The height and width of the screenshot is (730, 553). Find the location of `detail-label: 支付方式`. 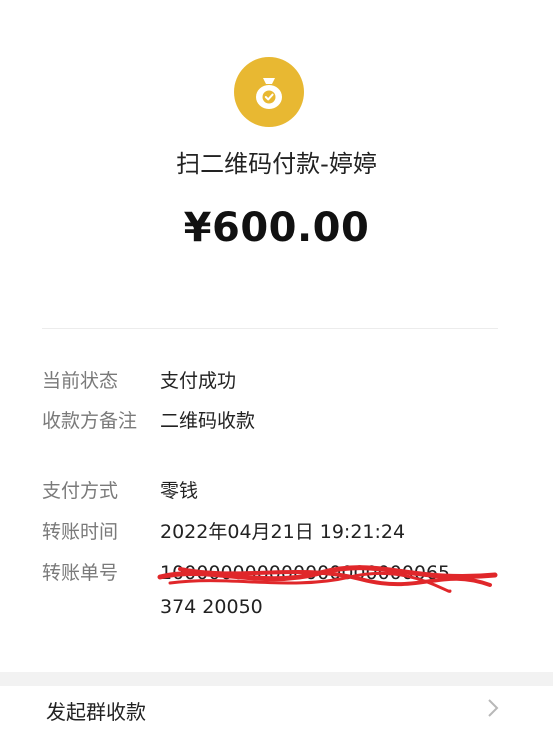

detail-label: 支付方式 is located at coordinates (80, 491).